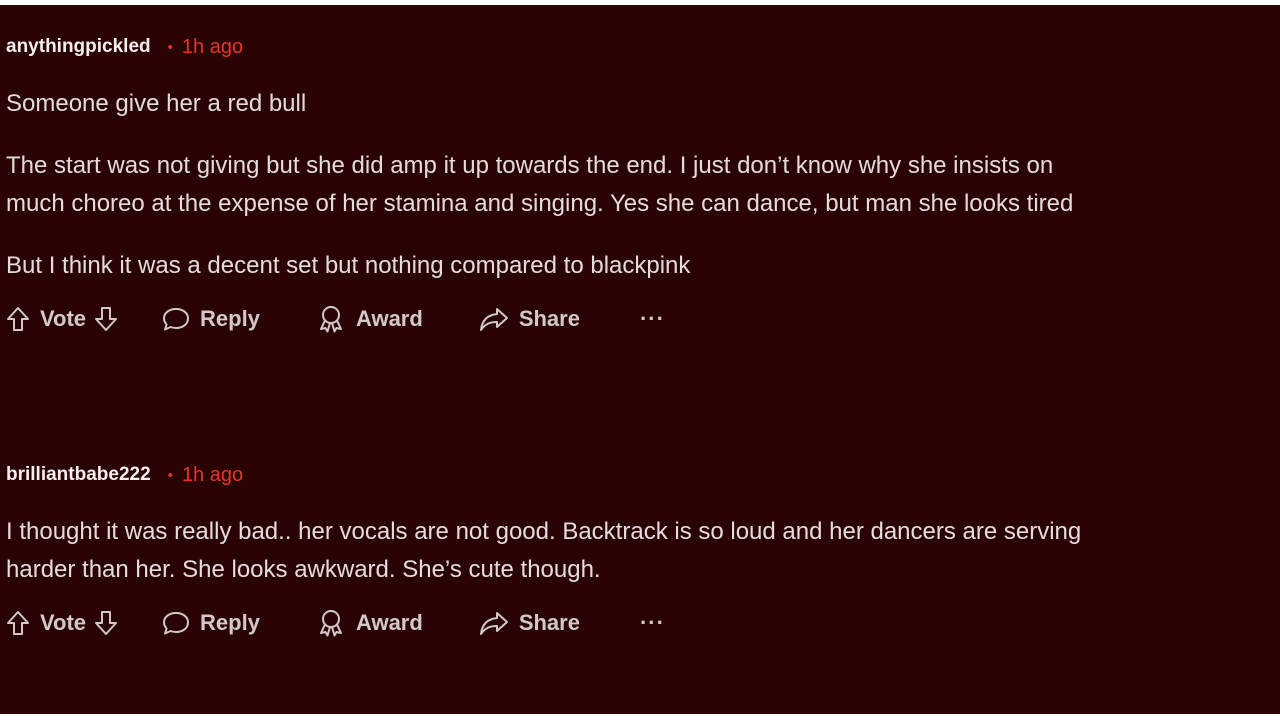 The width and height of the screenshot is (1280, 720). I want to click on comment-paragraph: Someone give her a red bull, so click(156, 103).